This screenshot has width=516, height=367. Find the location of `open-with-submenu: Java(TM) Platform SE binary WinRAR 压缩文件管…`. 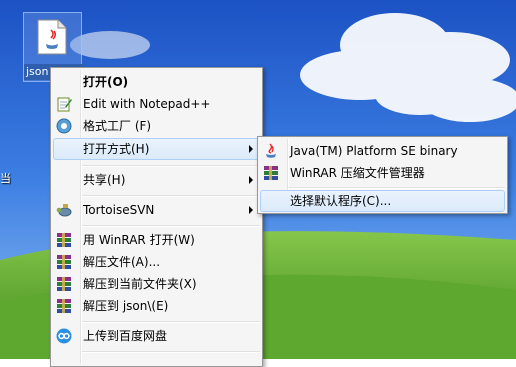

open-with-submenu: Java(TM) Platform SE binary WinRAR 压缩文件管… is located at coordinates (382, 175).